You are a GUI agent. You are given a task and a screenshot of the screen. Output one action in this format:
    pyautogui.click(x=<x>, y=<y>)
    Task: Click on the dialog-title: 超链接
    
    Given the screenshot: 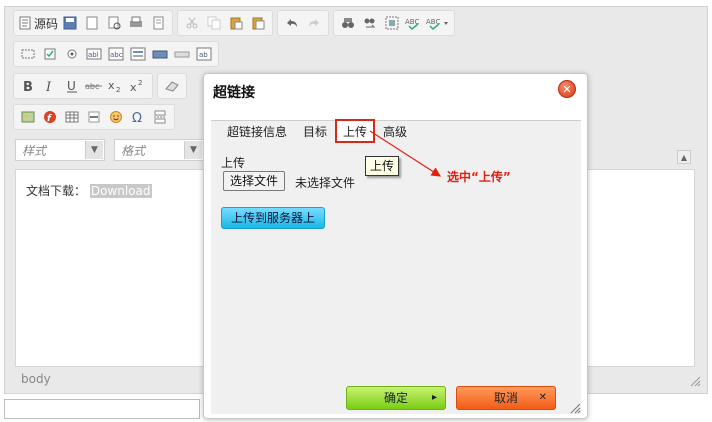 What is the action you would take?
    pyautogui.click(x=234, y=93)
    